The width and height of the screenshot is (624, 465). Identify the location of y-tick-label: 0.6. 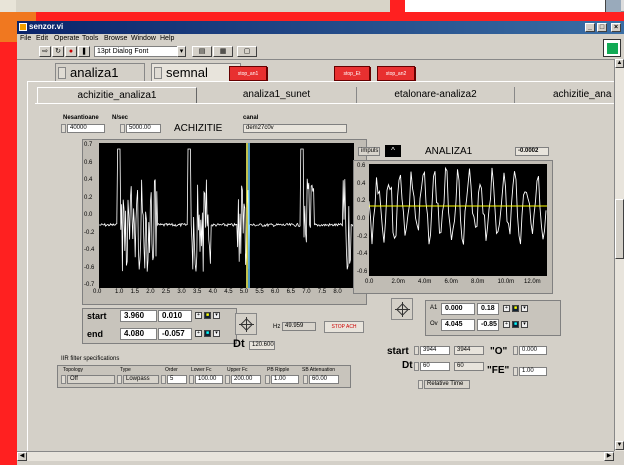
(361, 166).